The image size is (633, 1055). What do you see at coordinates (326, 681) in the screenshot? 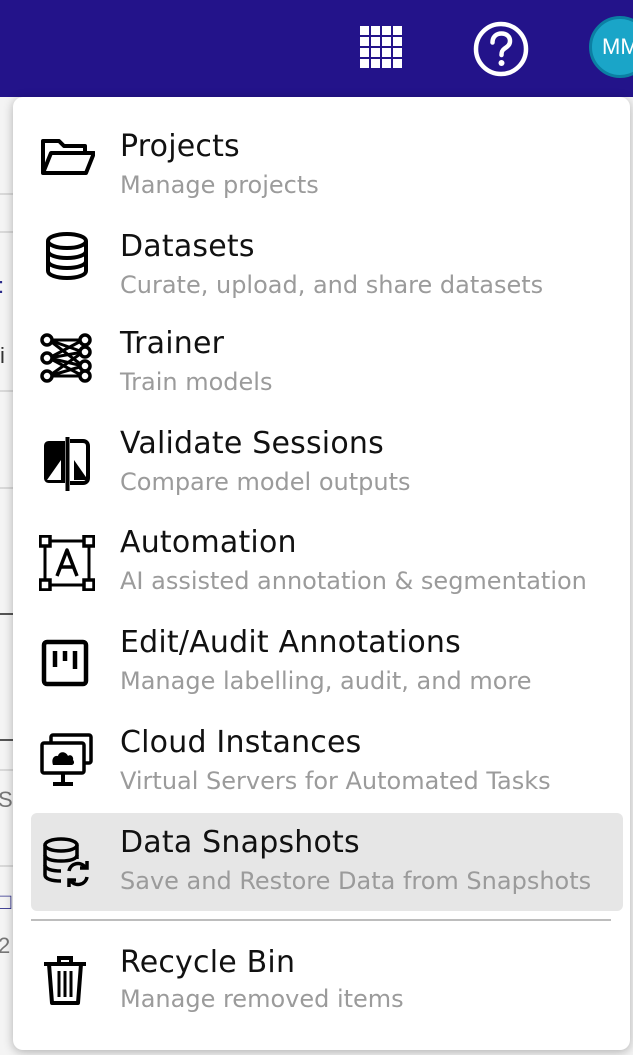
I see `menu-item-subtitle: Manage labelling, audit, and more` at bounding box center [326, 681].